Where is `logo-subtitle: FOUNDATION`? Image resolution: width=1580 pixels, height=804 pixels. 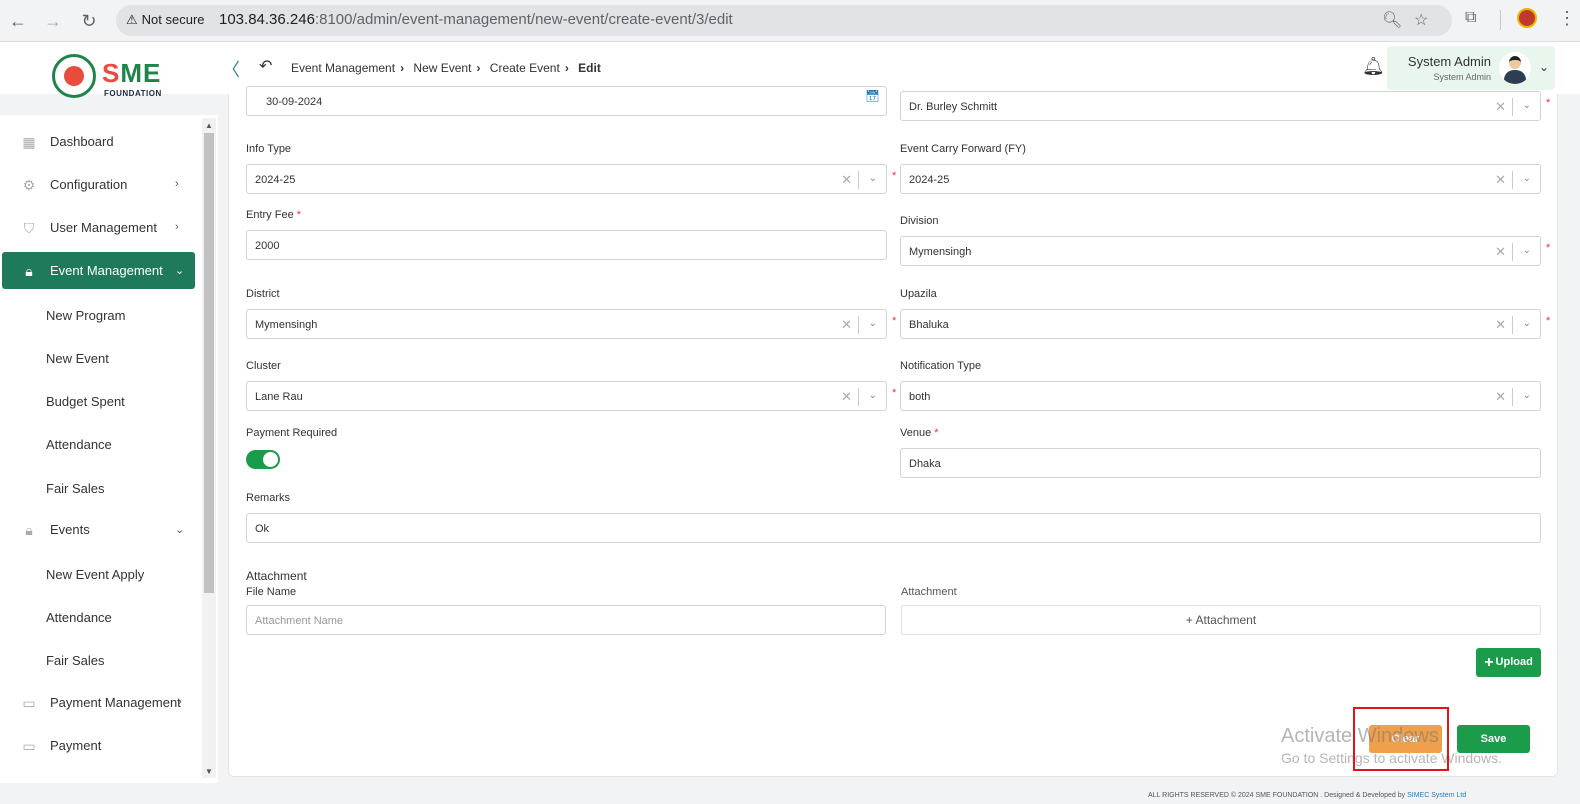 logo-subtitle: FOUNDATION is located at coordinates (133, 93).